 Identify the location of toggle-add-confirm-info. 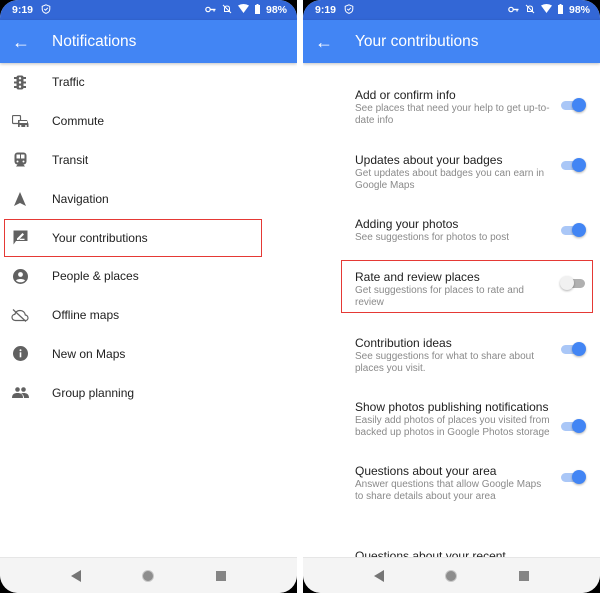
(573, 105).